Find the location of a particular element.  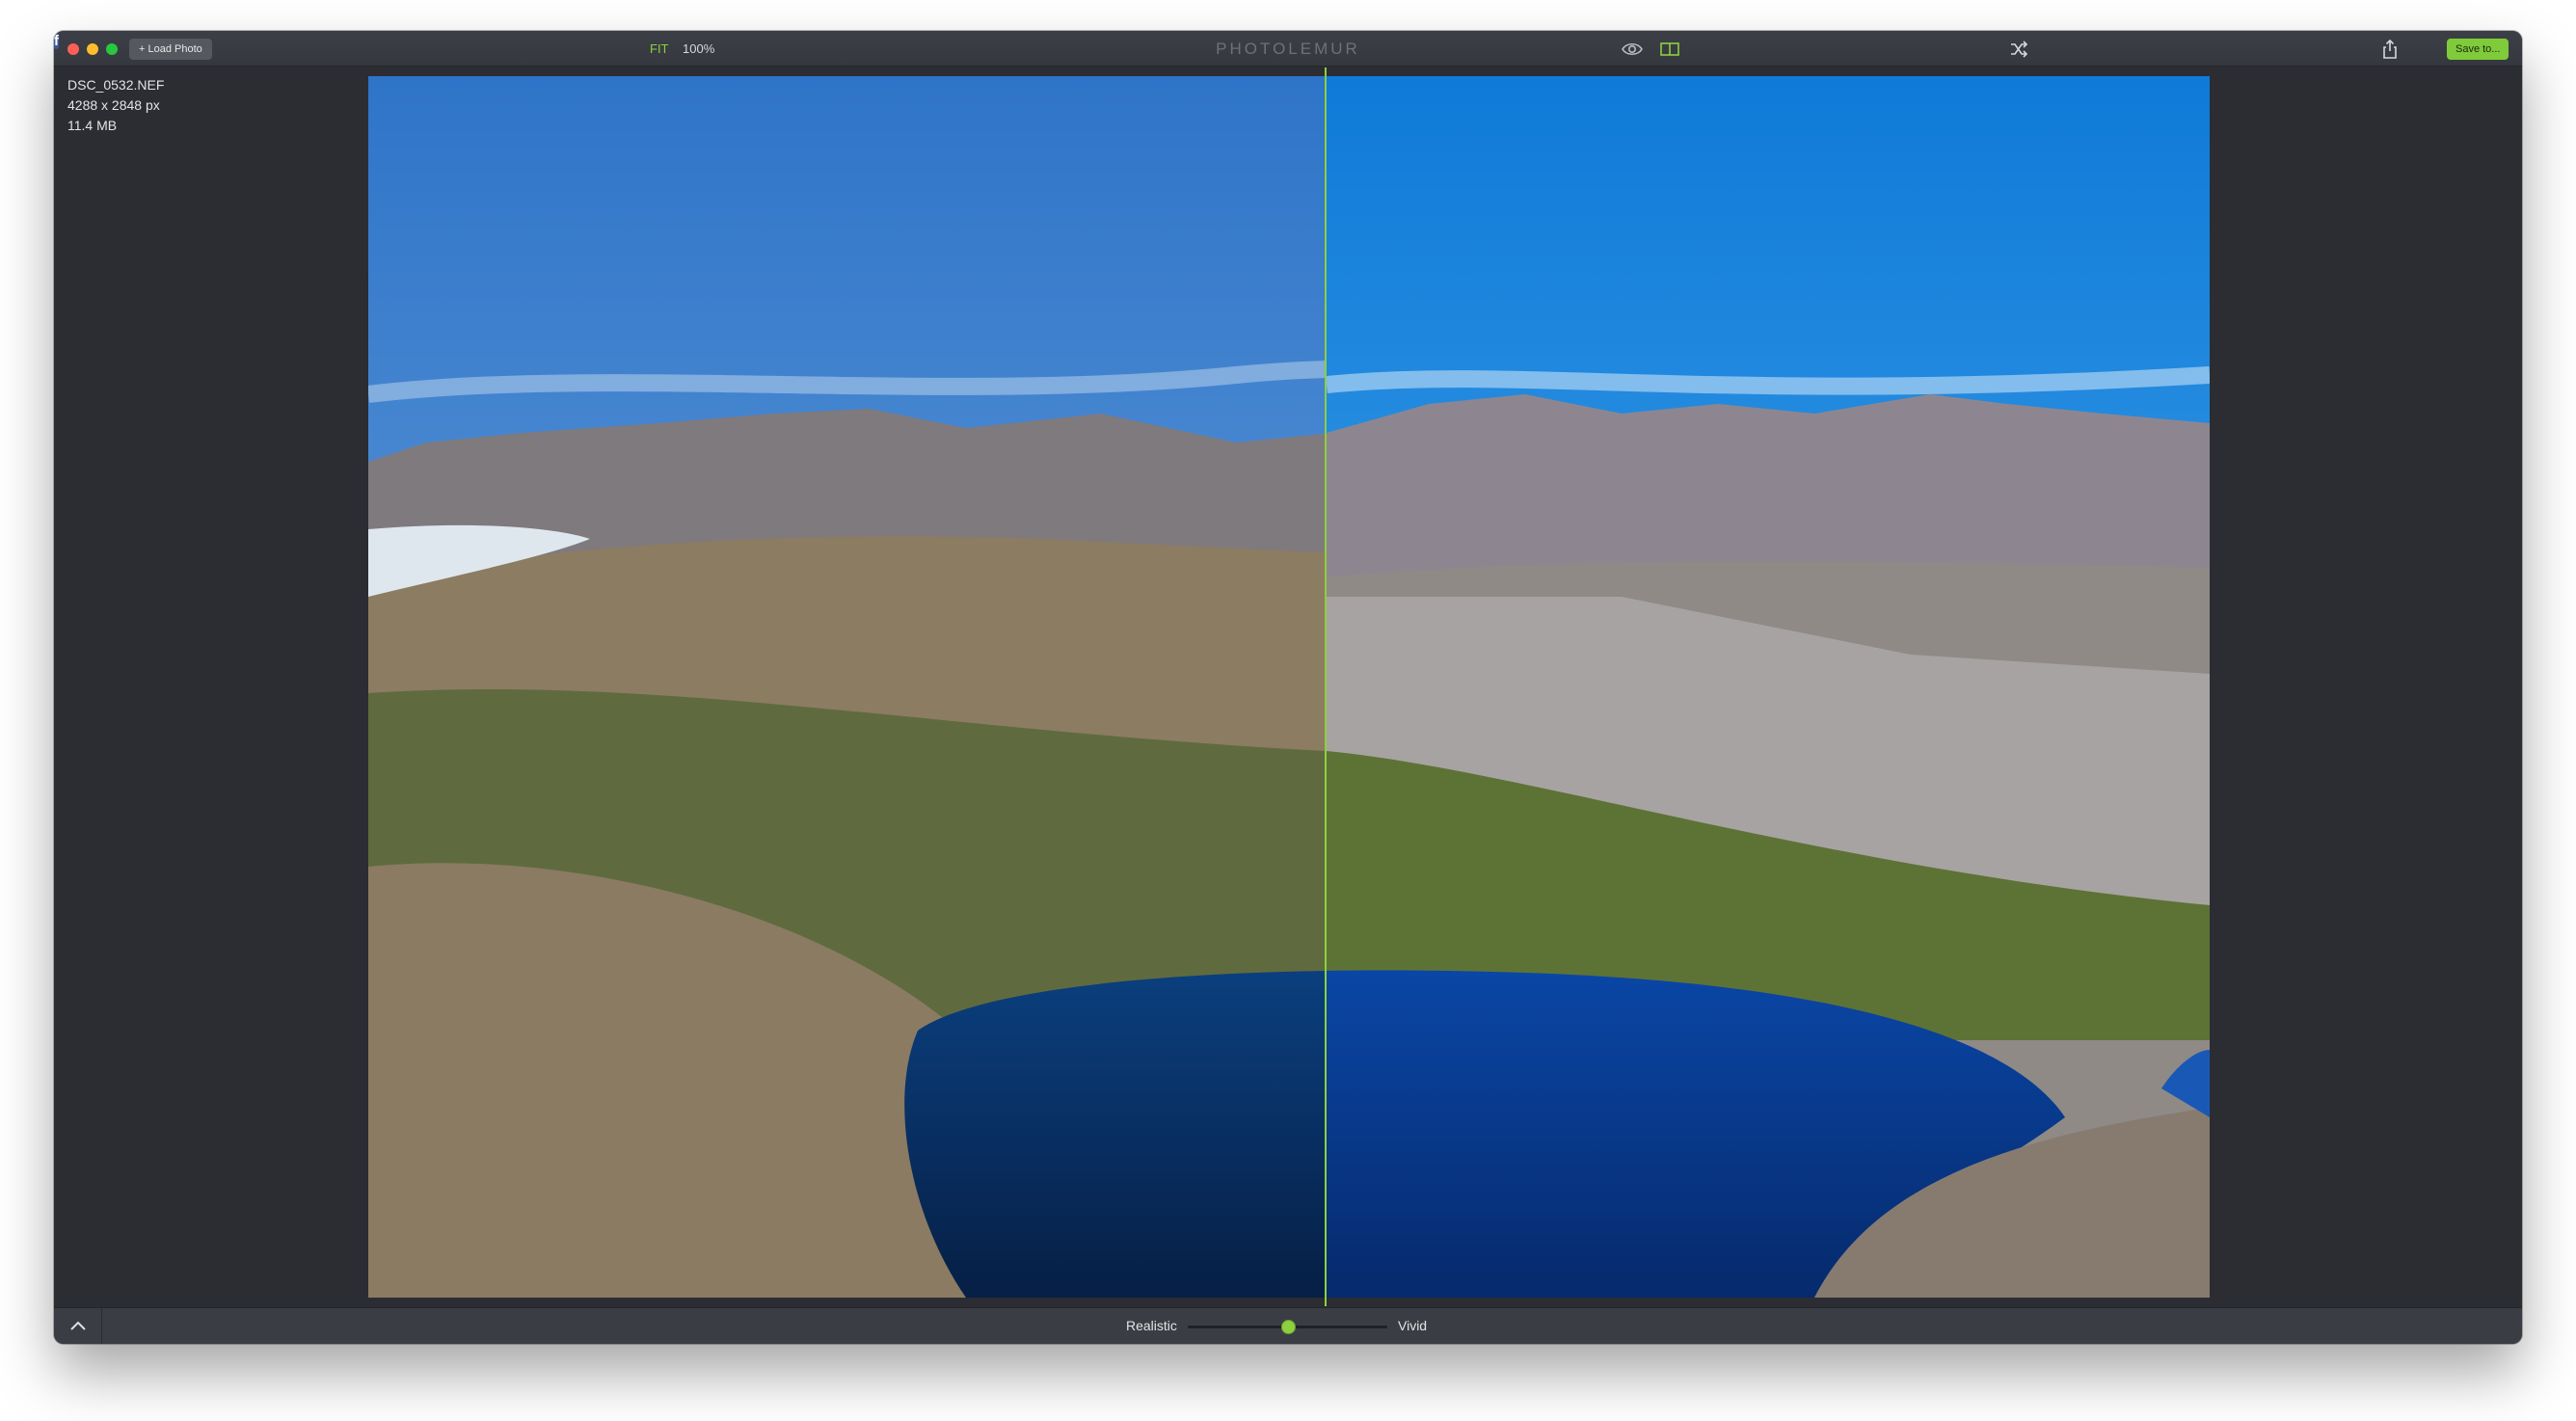

chevron-up-icon is located at coordinates (78, 1325).